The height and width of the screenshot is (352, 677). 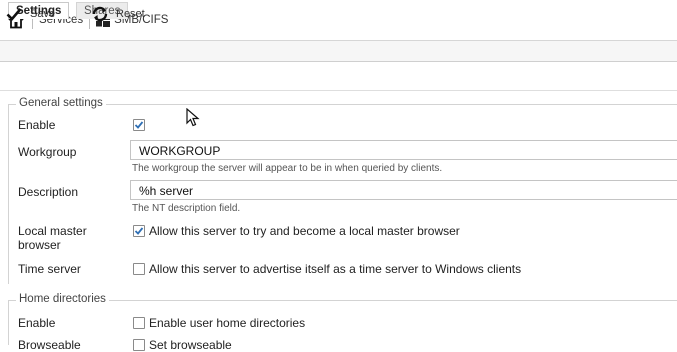 What do you see at coordinates (37, 125) in the screenshot?
I see `enable-label: Enable` at bounding box center [37, 125].